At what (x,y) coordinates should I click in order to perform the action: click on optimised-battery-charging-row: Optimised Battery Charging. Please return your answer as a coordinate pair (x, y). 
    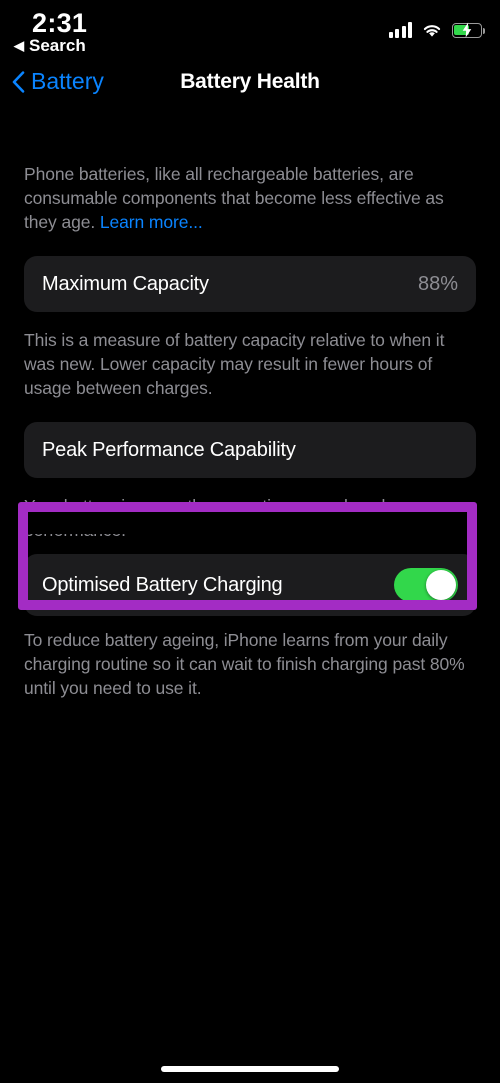
    Looking at the image, I should click on (250, 585).